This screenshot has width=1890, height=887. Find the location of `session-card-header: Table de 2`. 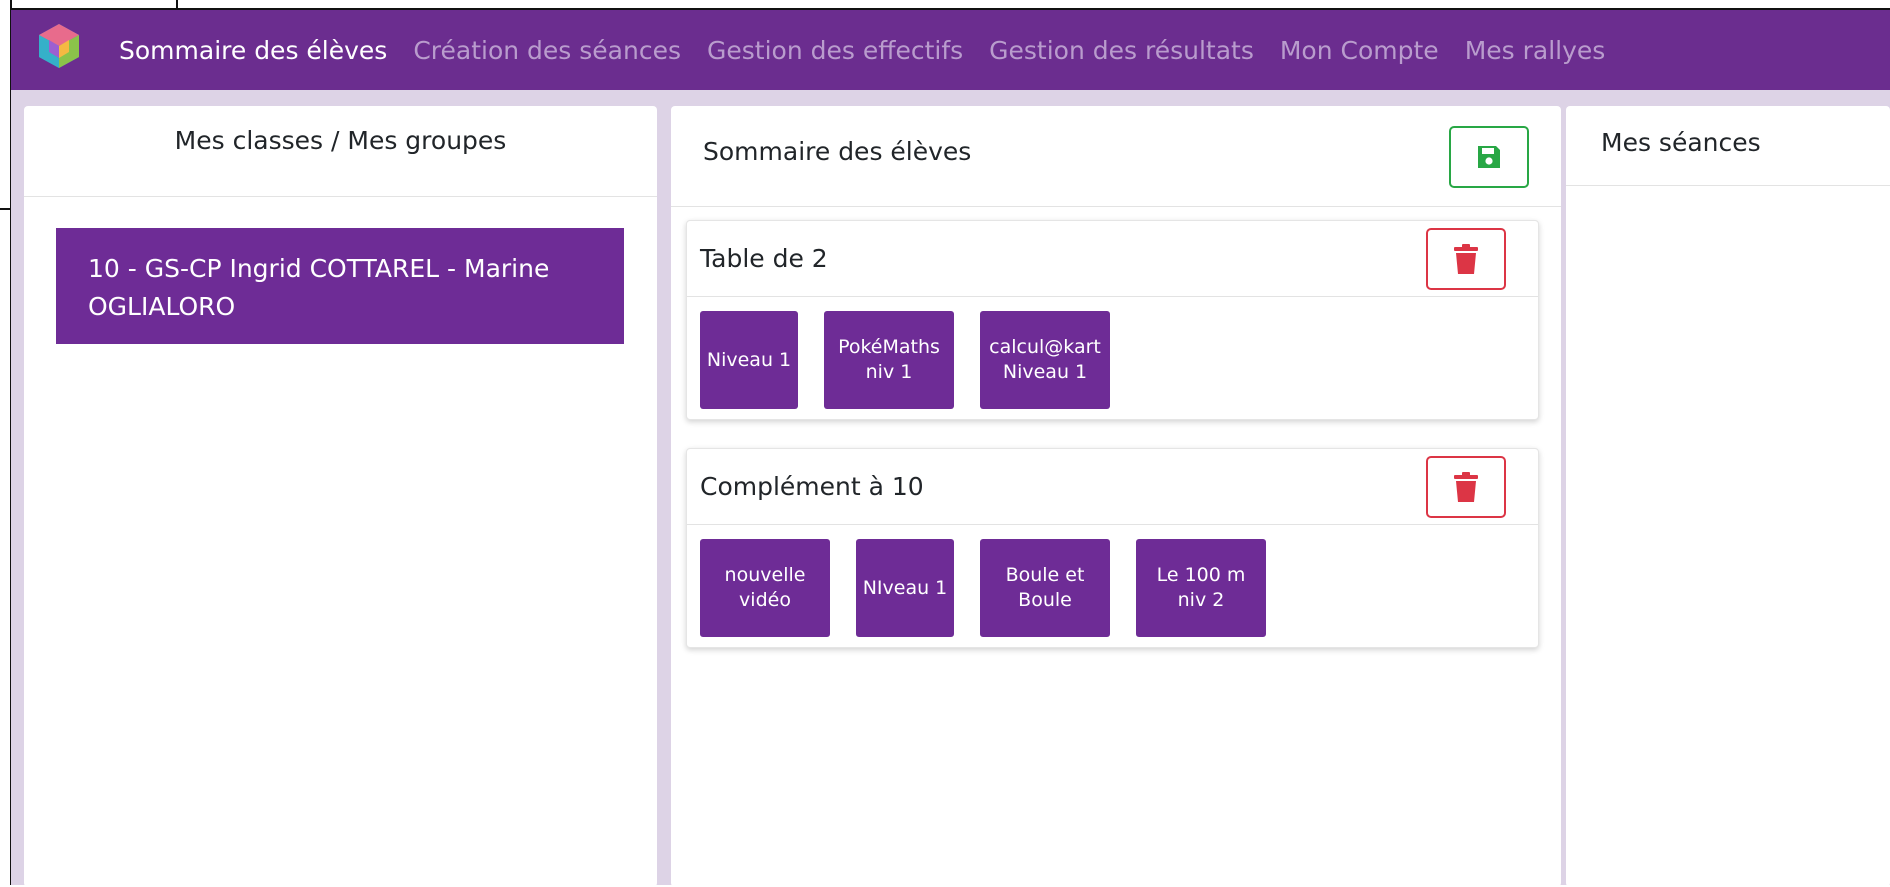

session-card-header: Table de 2 is located at coordinates (1112, 259).